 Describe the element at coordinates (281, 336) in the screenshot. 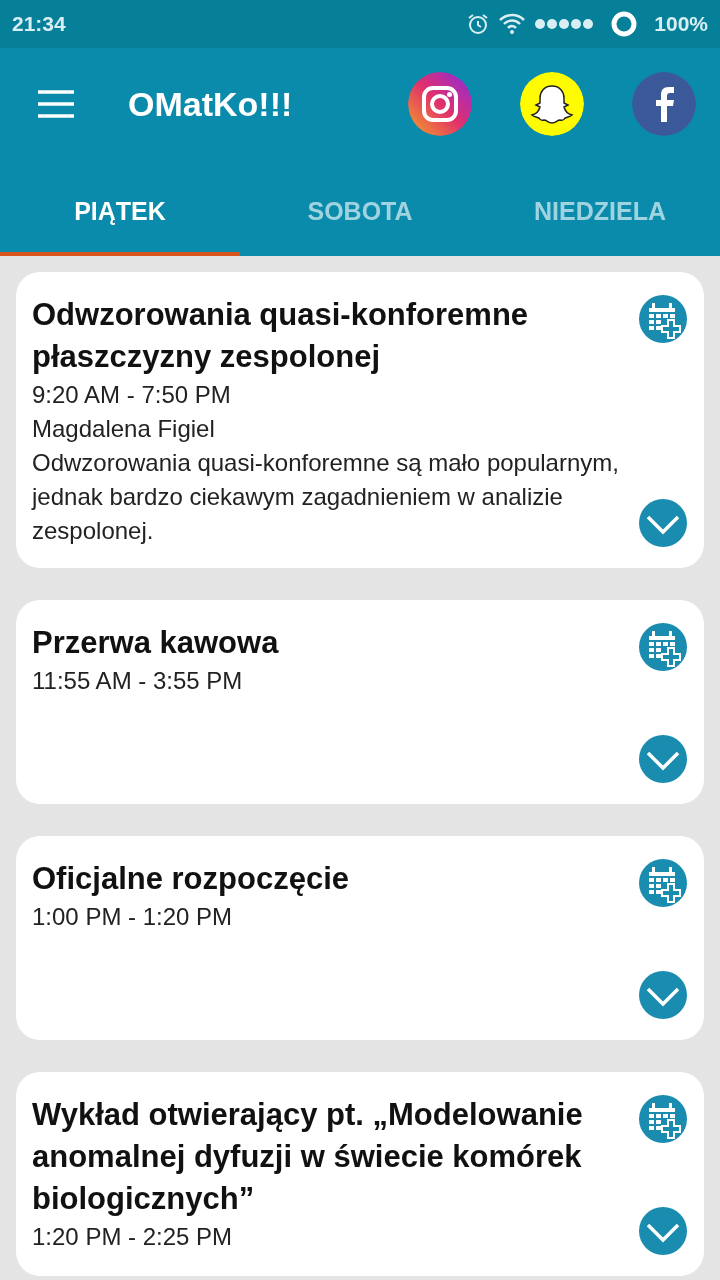

I see `event-title: Odwzorowania quasi-konforemne płaszczyzny zespolonej` at that location.